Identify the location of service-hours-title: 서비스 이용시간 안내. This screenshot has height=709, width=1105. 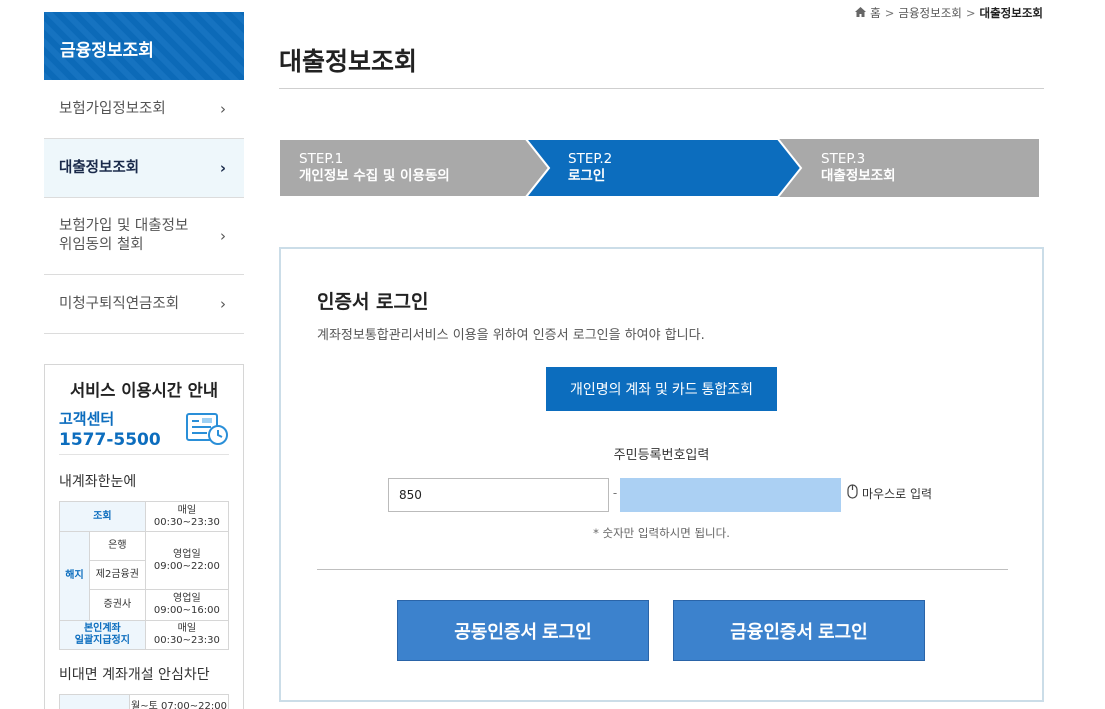
(144, 390).